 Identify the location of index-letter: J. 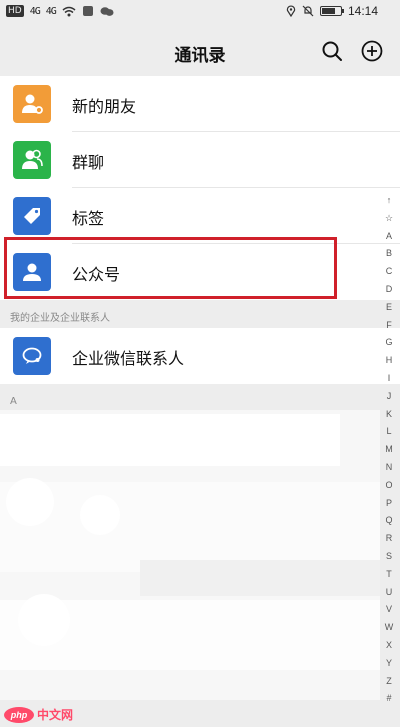
(389, 397).